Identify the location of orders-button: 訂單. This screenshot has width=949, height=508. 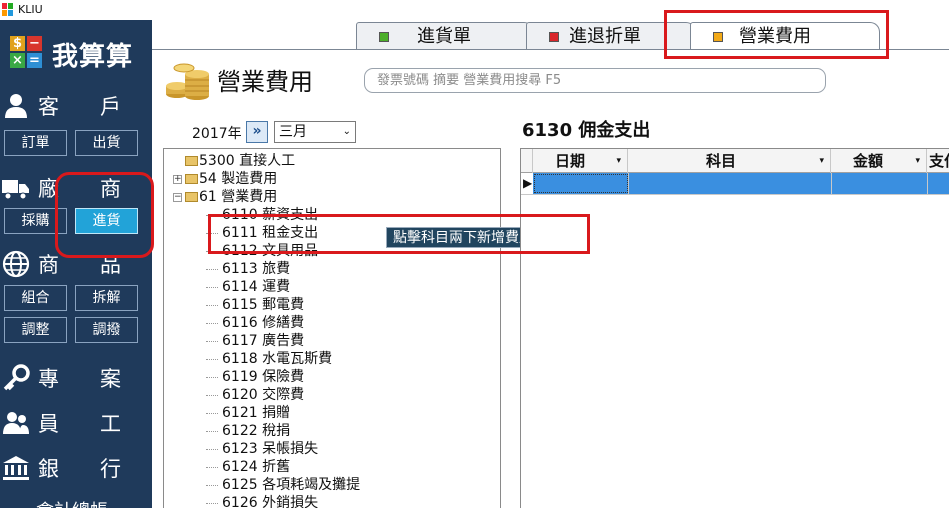
(35, 143).